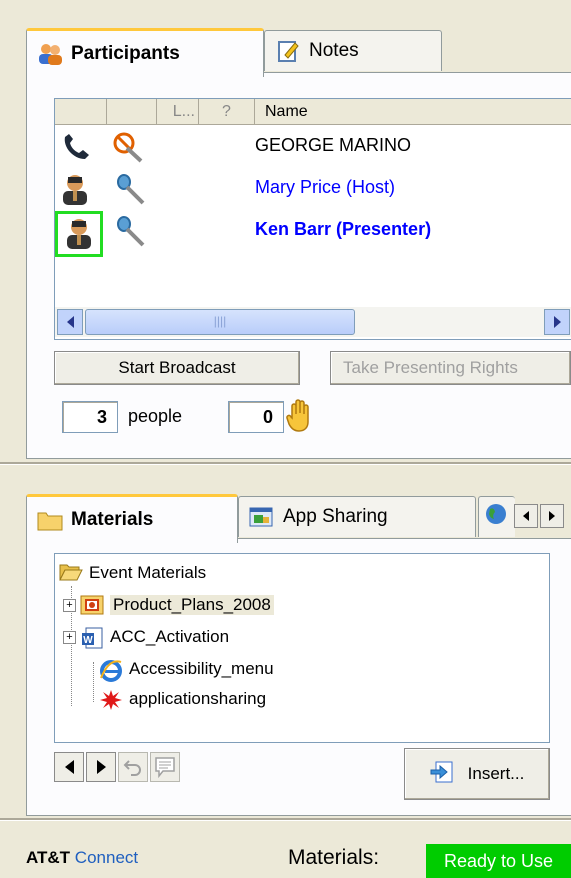 This screenshot has height=878, width=571. I want to click on undo-button, so click(133, 767).